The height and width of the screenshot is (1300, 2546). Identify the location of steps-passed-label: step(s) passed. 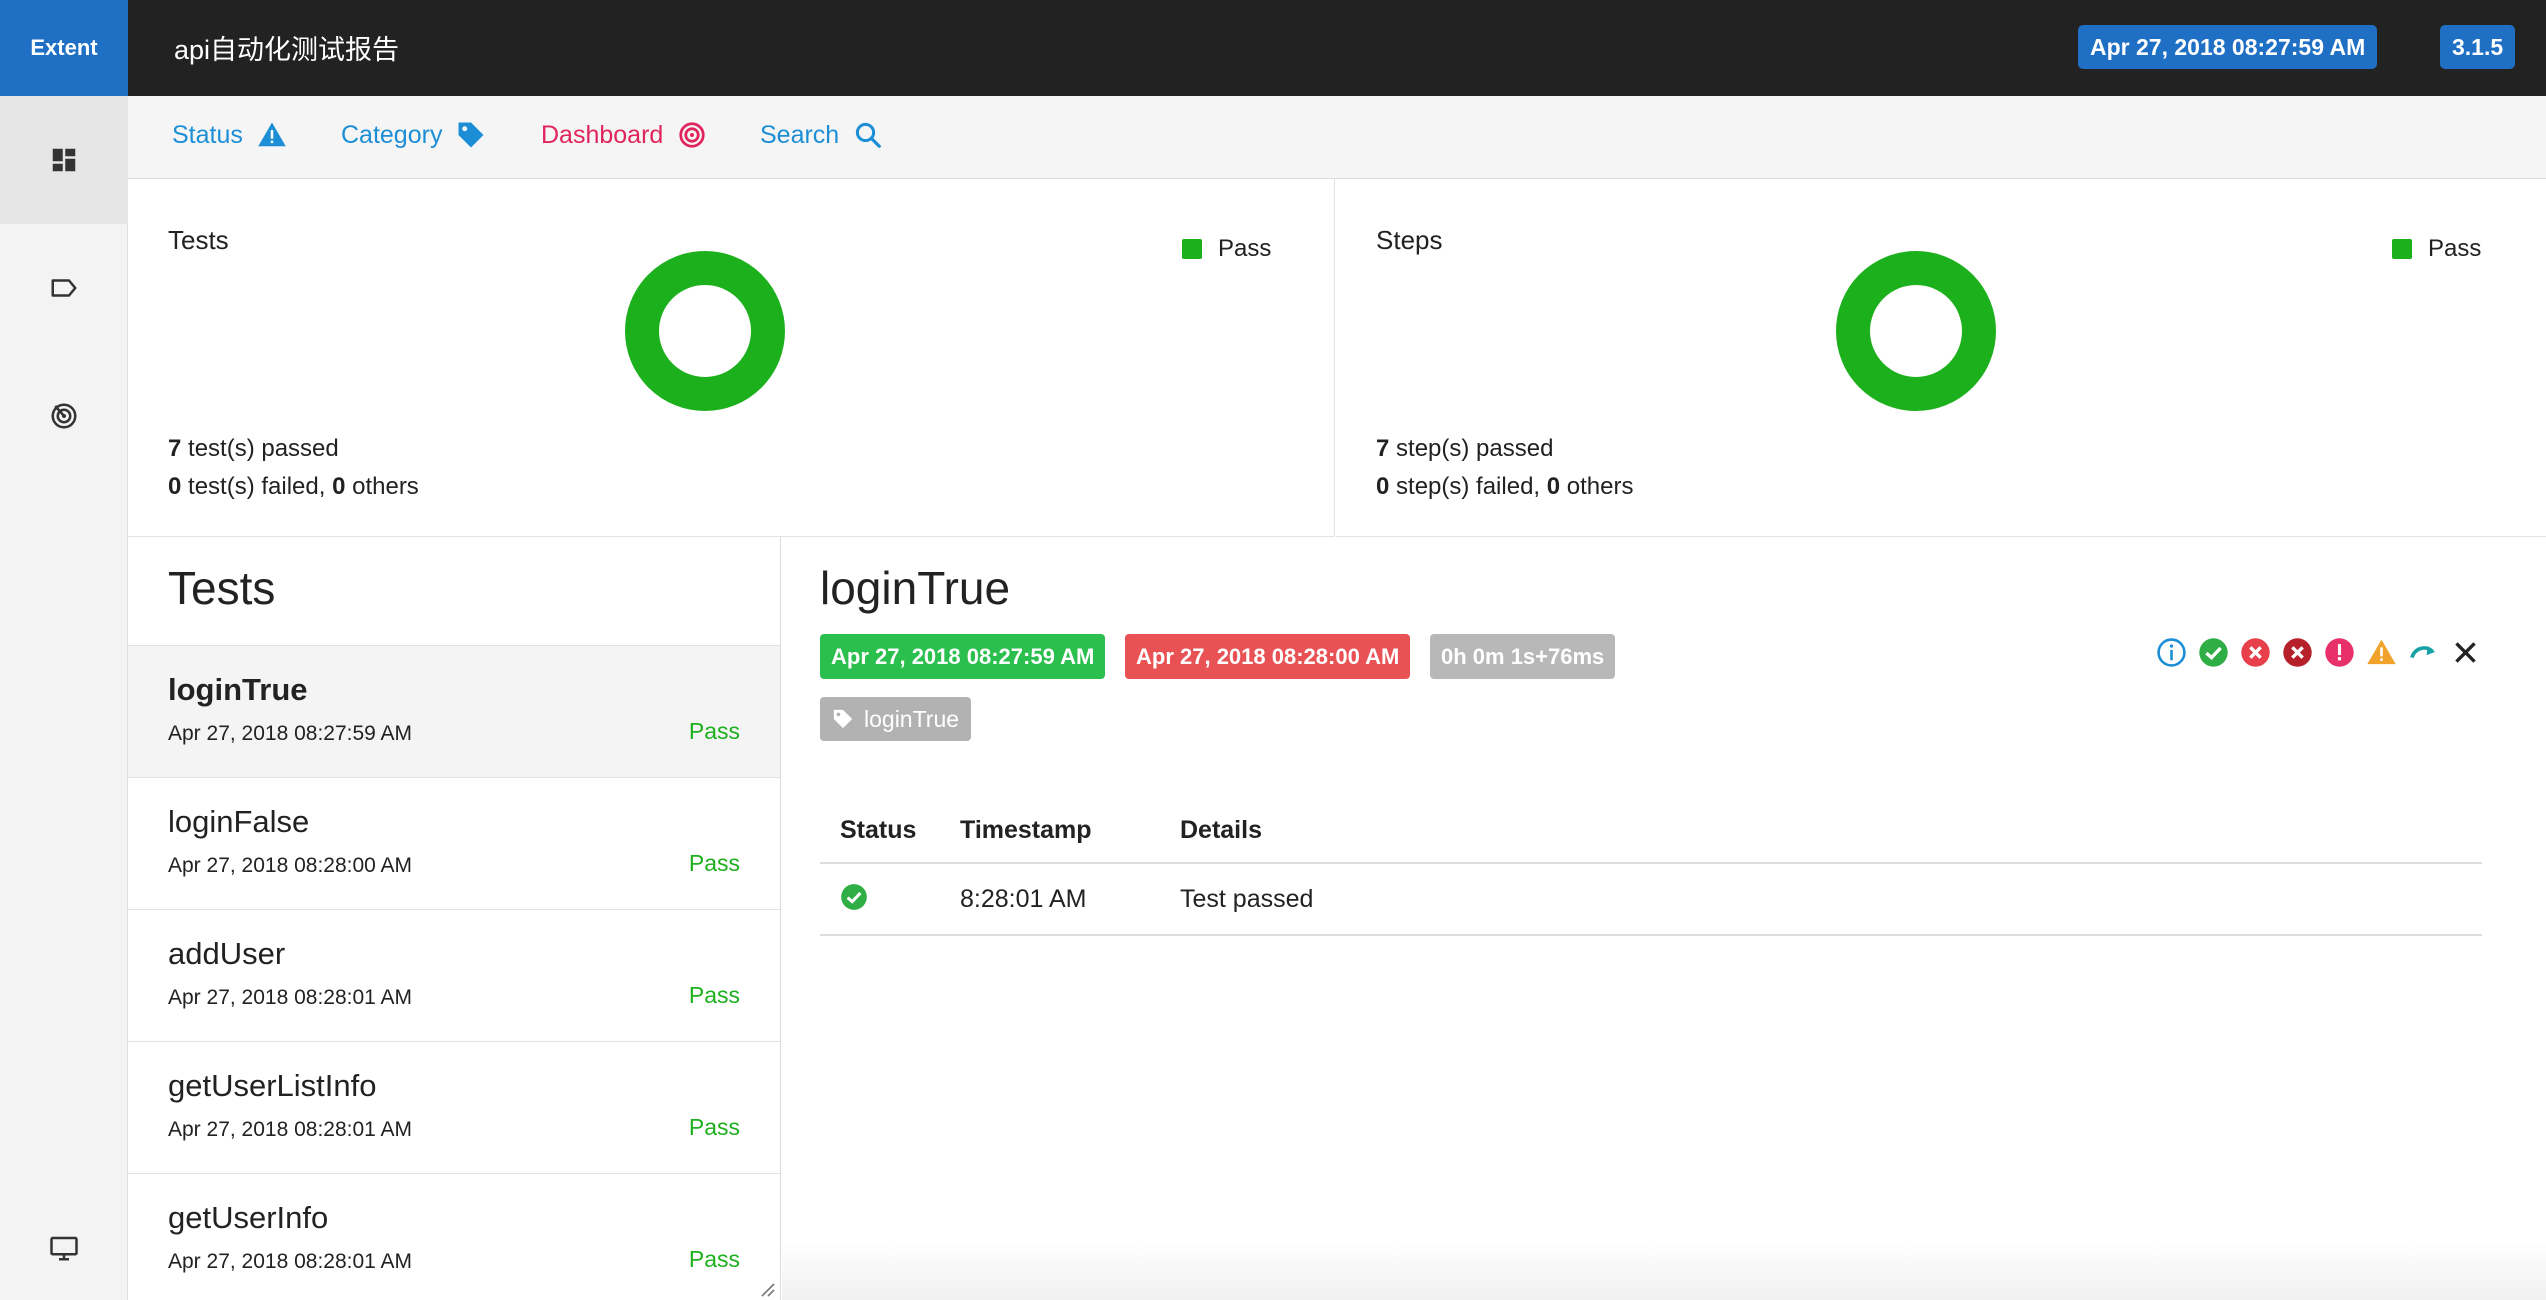
(1471, 448).